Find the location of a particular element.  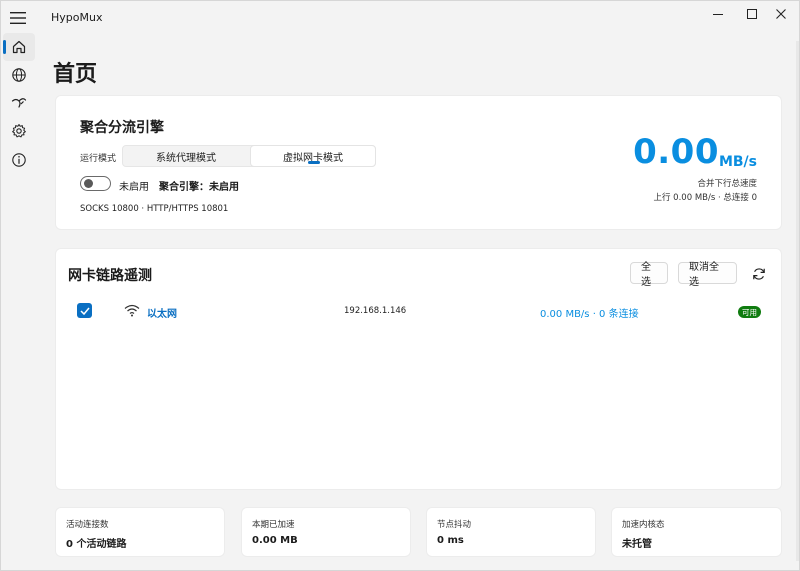

stat-card-active-connections: 活动连接数 0 个活动链路 is located at coordinates (140, 532).